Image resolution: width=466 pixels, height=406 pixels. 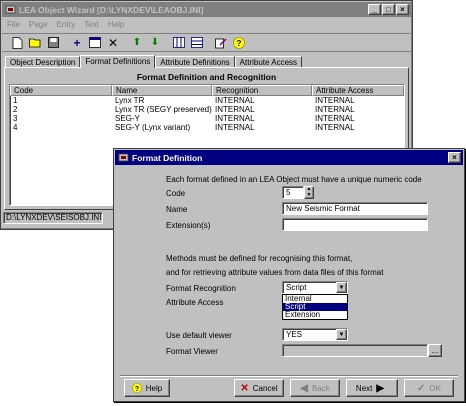 I want to click on table-row: 3 SEG-Y INTERNAL INTERNAL, so click(x=207, y=118).